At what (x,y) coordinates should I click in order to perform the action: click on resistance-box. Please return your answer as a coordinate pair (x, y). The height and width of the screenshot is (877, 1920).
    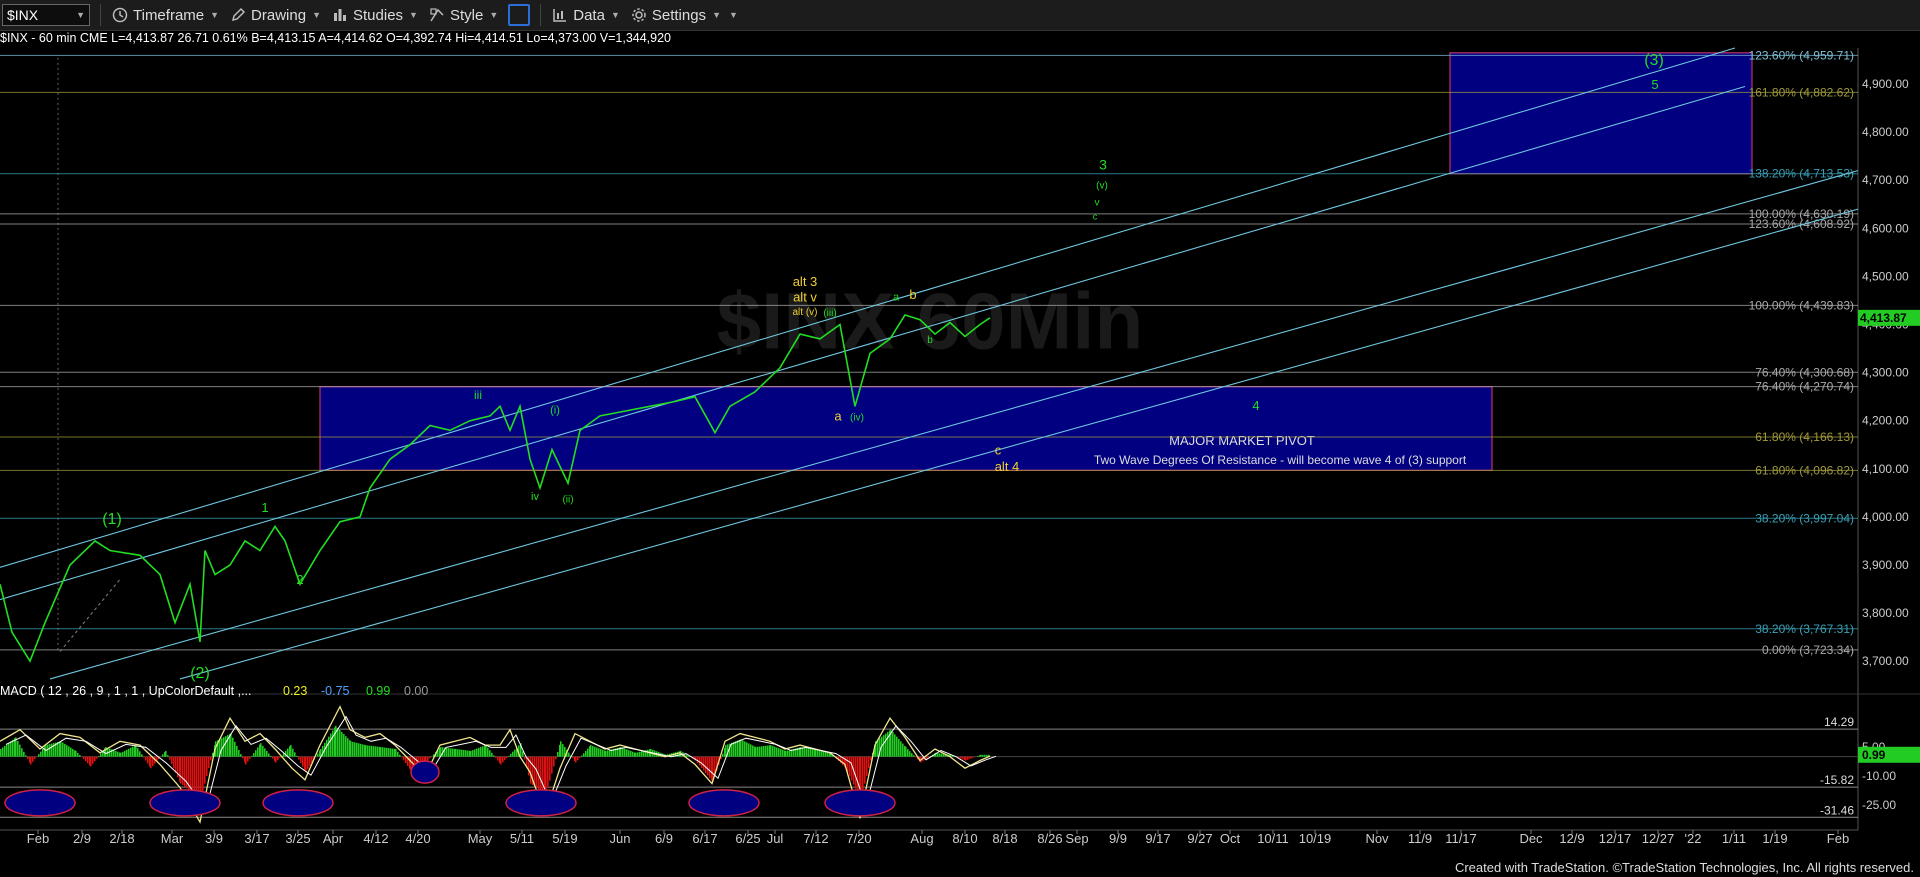
    Looking at the image, I should click on (1601, 113).